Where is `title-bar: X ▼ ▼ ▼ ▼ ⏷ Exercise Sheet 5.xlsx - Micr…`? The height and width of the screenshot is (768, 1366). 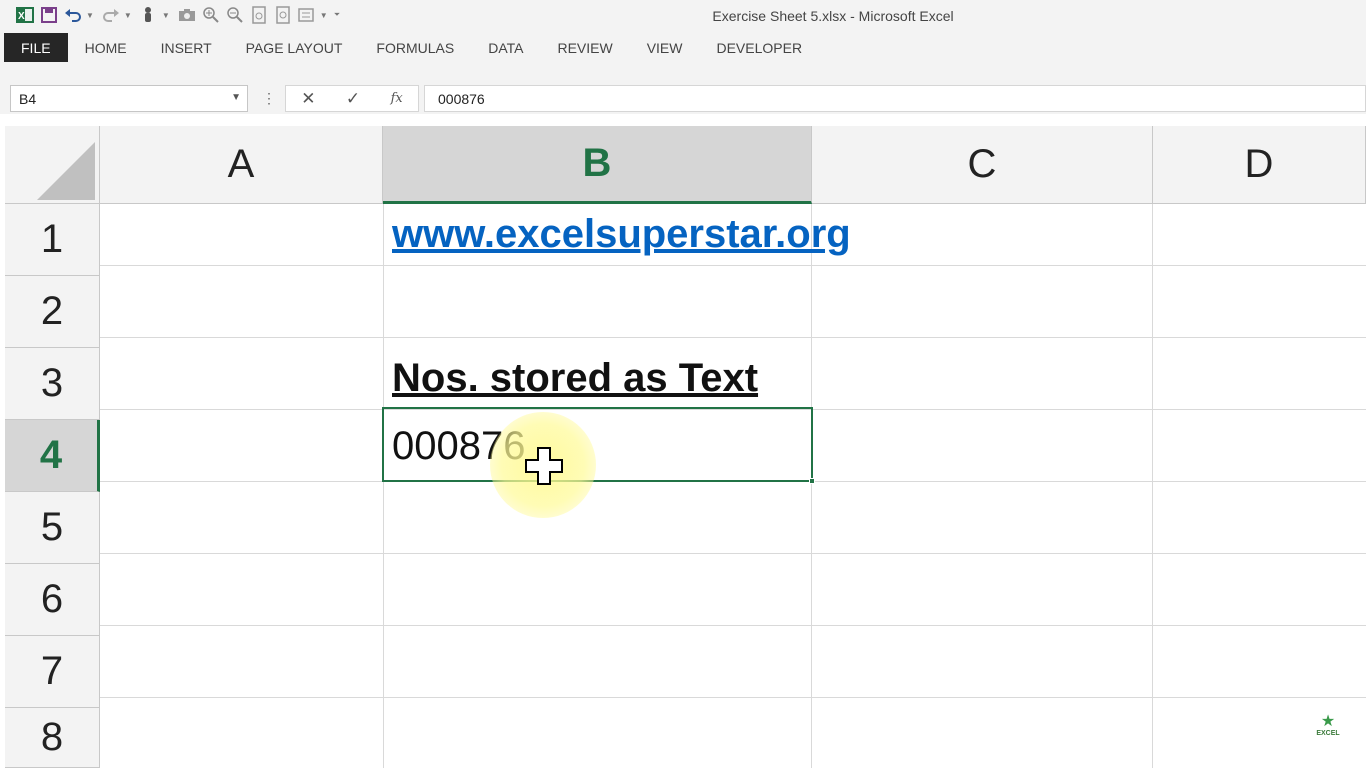 title-bar: X ▼ ▼ ▼ ▼ ⏷ Exercise Sheet 5.xlsx - Micr… is located at coordinates (683, 15).